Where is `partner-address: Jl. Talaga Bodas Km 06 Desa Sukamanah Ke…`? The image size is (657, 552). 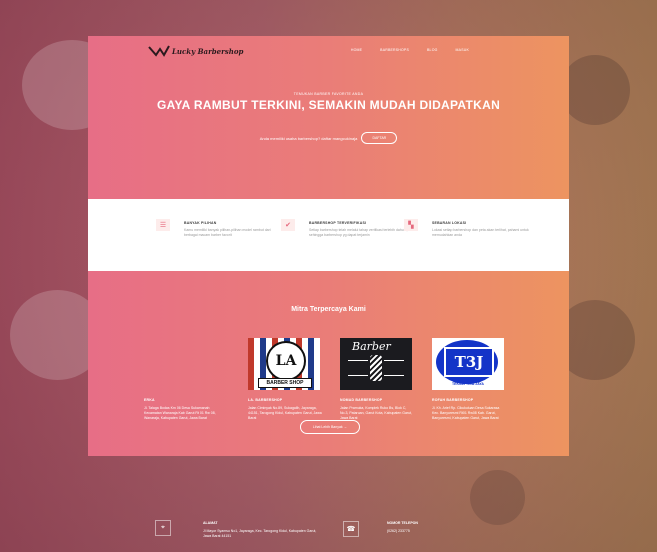 partner-address: Jl. Talaga Bodas Km 06 Desa Sukamanah Ke… is located at coordinates (180, 413).